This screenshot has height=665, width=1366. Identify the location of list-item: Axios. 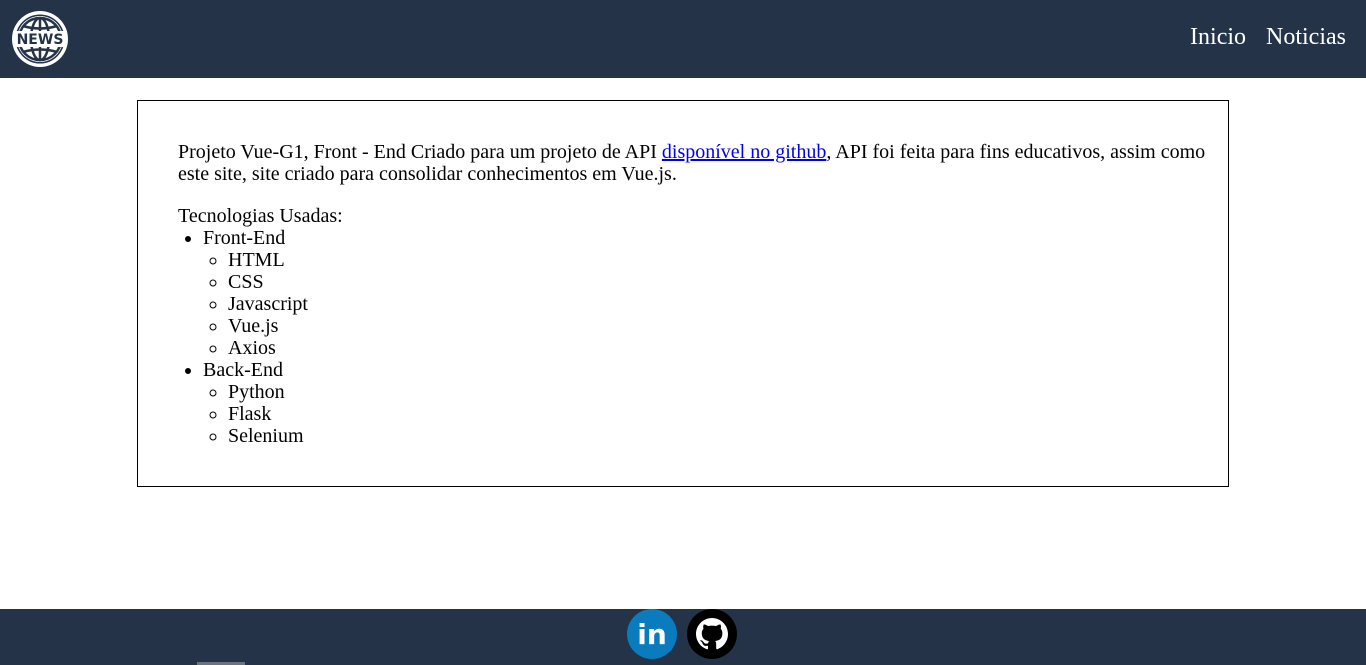
(268, 348).